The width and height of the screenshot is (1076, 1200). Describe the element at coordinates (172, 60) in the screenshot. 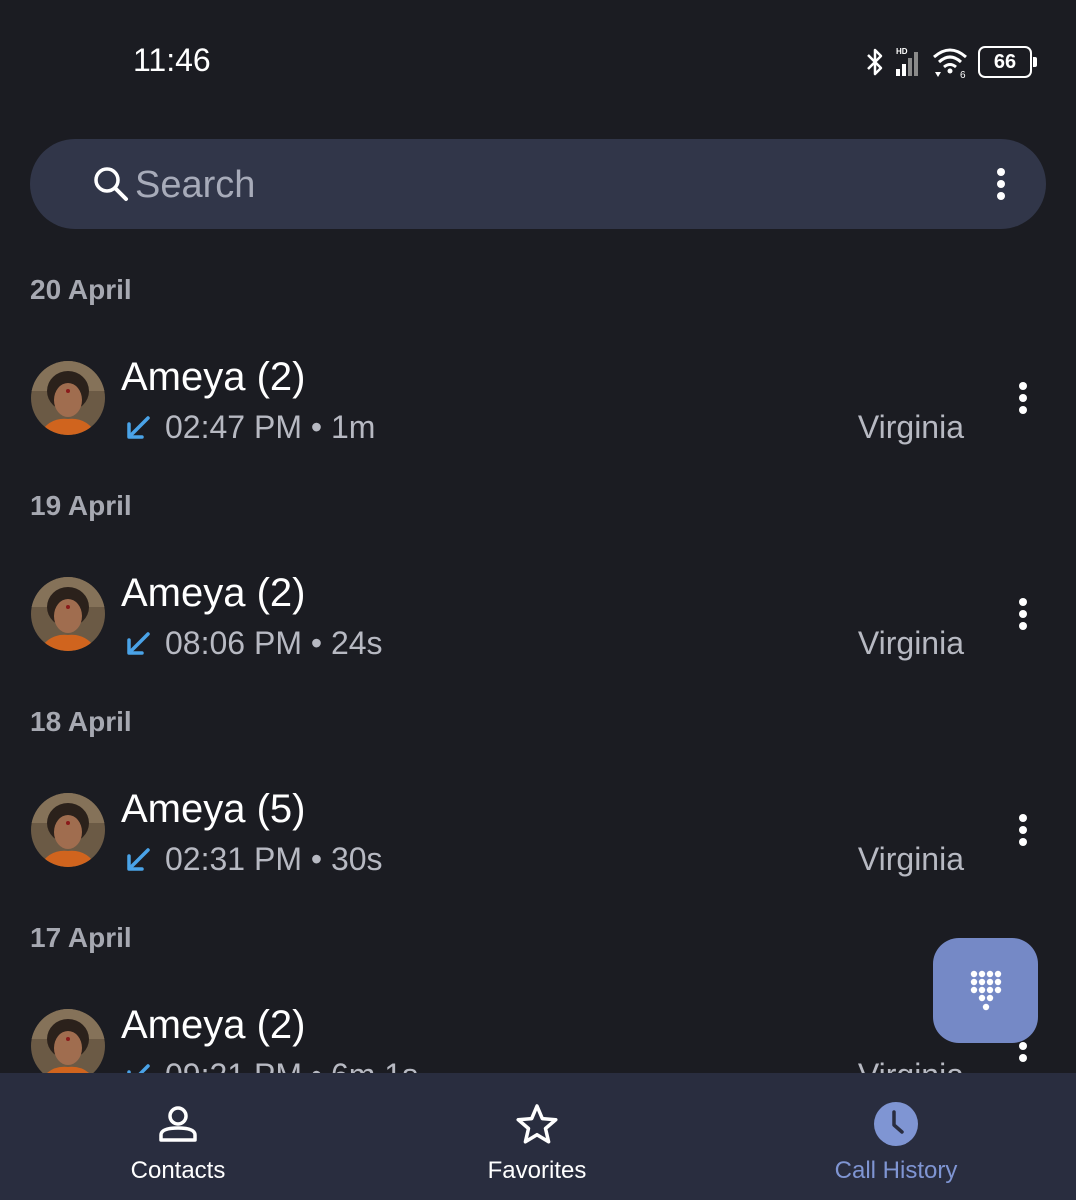

I see `status-time: 11:46` at that location.